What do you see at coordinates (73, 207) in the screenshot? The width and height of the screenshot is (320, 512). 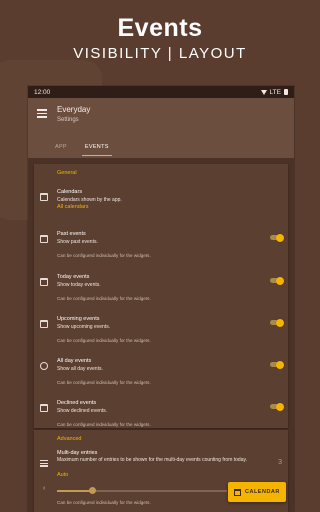 I see `setting-value: All calendars` at bounding box center [73, 207].